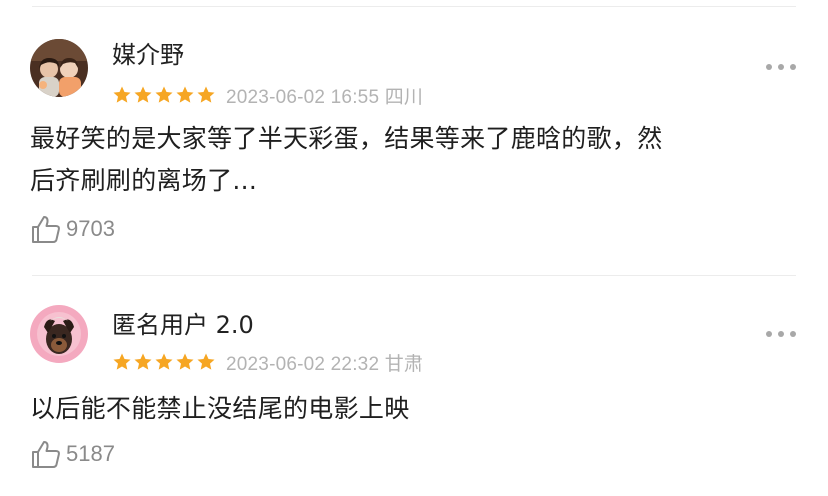 The height and width of the screenshot is (496, 828). Describe the element at coordinates (346, 138) in the screenshot. I see `comment-text-line: 最好笑的是大家等了半天彩蛋，结果等来了鹿晗的歌，然` at that location.